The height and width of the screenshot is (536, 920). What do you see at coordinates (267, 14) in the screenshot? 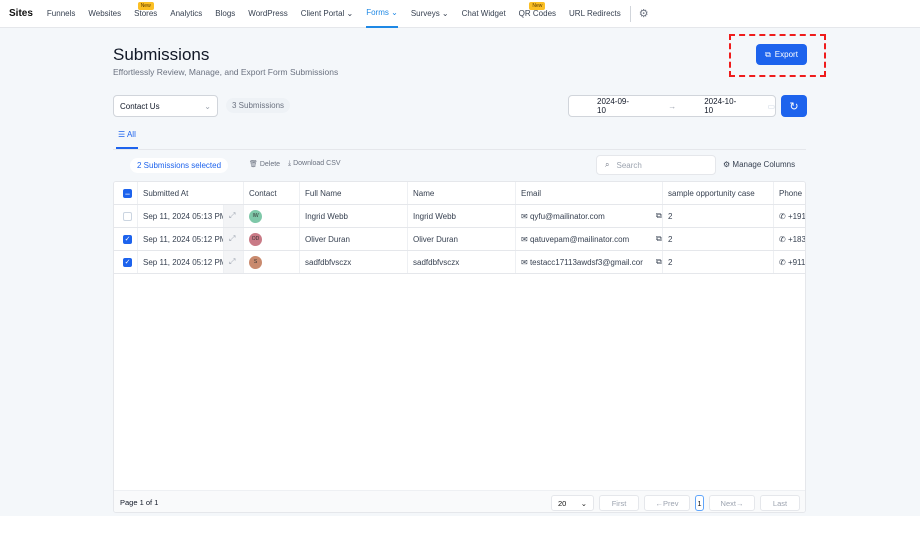
I see `nav-item-wordpress: WordPress` at bounding box center [267, 14].